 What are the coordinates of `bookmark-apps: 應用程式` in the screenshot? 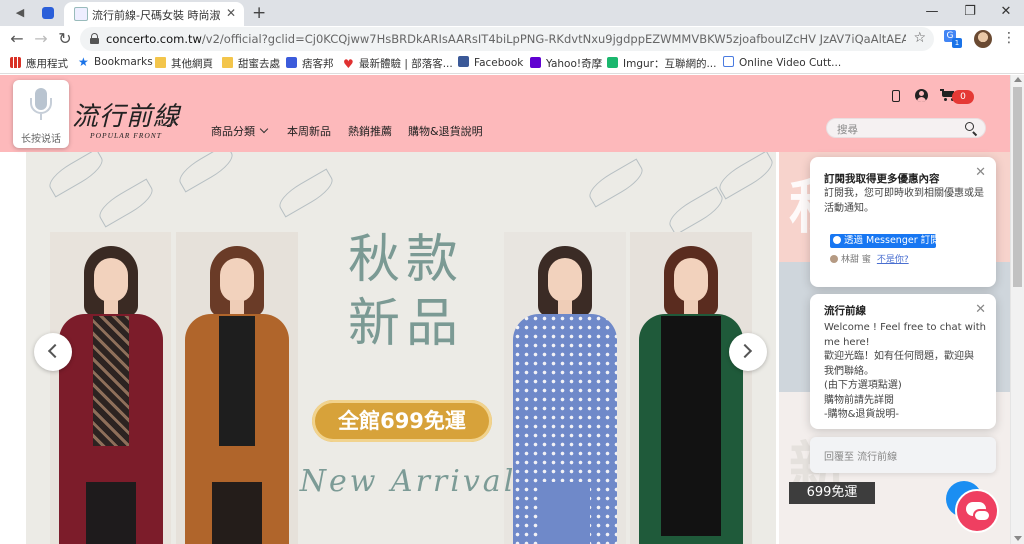 It's located at (39, 63).